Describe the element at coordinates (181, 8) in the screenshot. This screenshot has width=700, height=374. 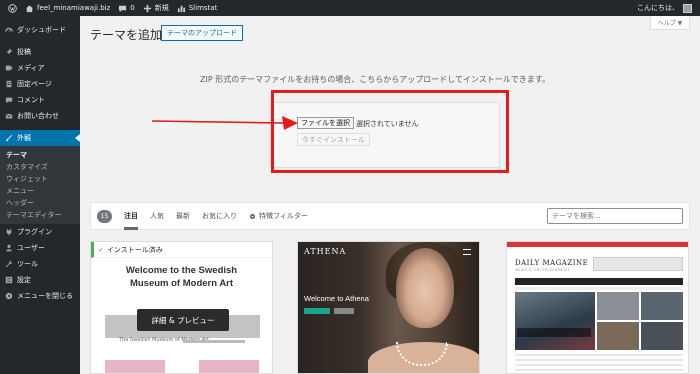
I see `chart-bars-icon` at that location.